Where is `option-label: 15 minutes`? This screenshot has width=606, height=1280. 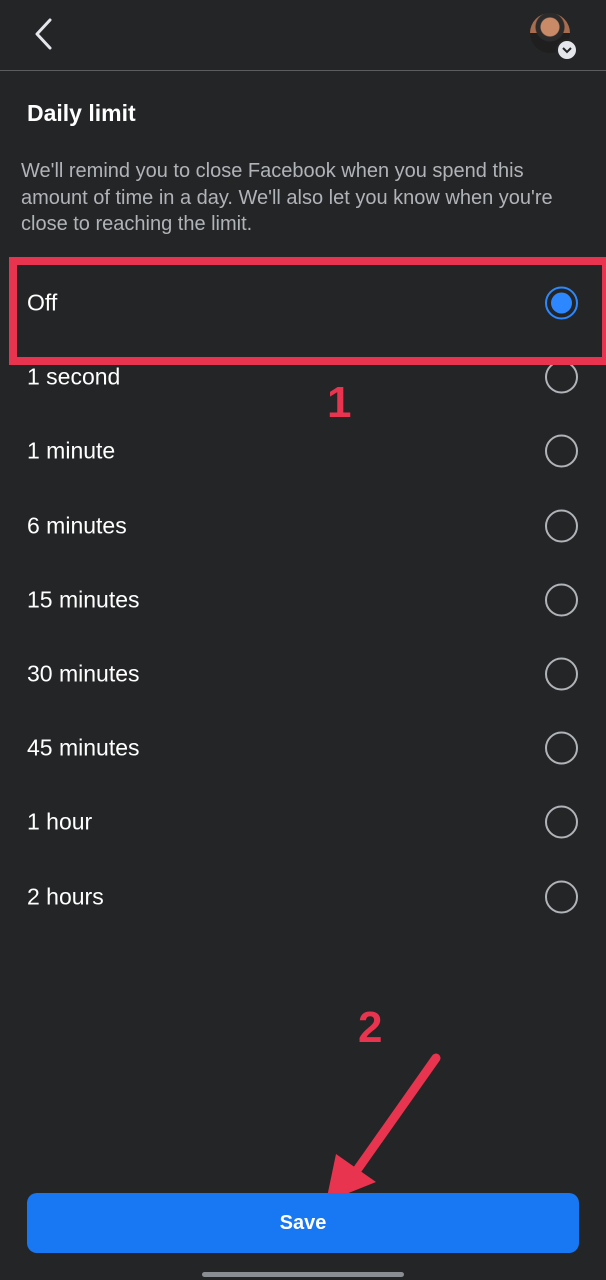 option-label: 15 minutes is located at coordinates (83, 599).